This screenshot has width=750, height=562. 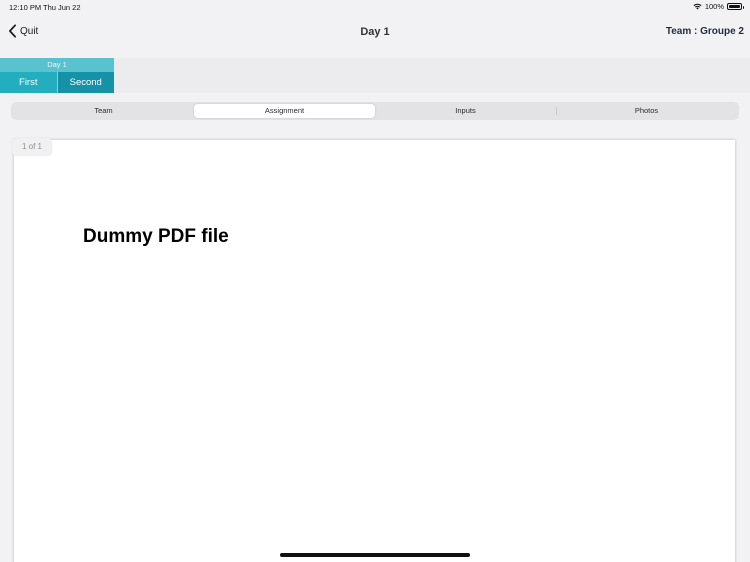 I want to click on segment-assignment: Assignment, so click(x=284, y=111).